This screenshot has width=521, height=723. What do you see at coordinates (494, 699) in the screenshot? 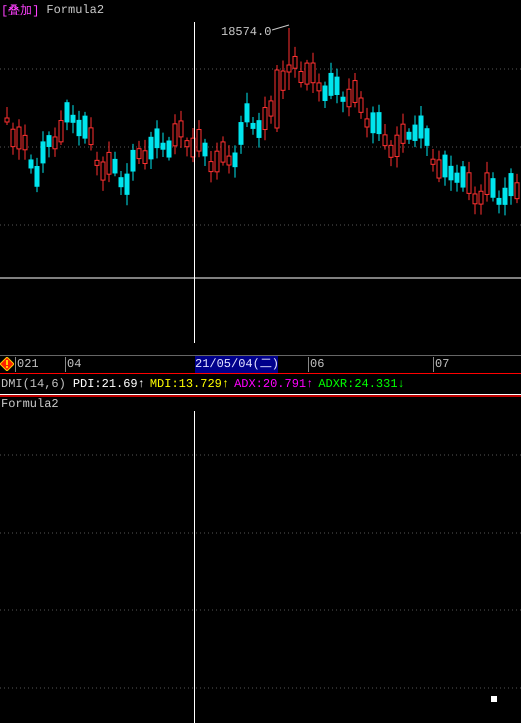
I see `marker-square` at bounding box center [494, 699].